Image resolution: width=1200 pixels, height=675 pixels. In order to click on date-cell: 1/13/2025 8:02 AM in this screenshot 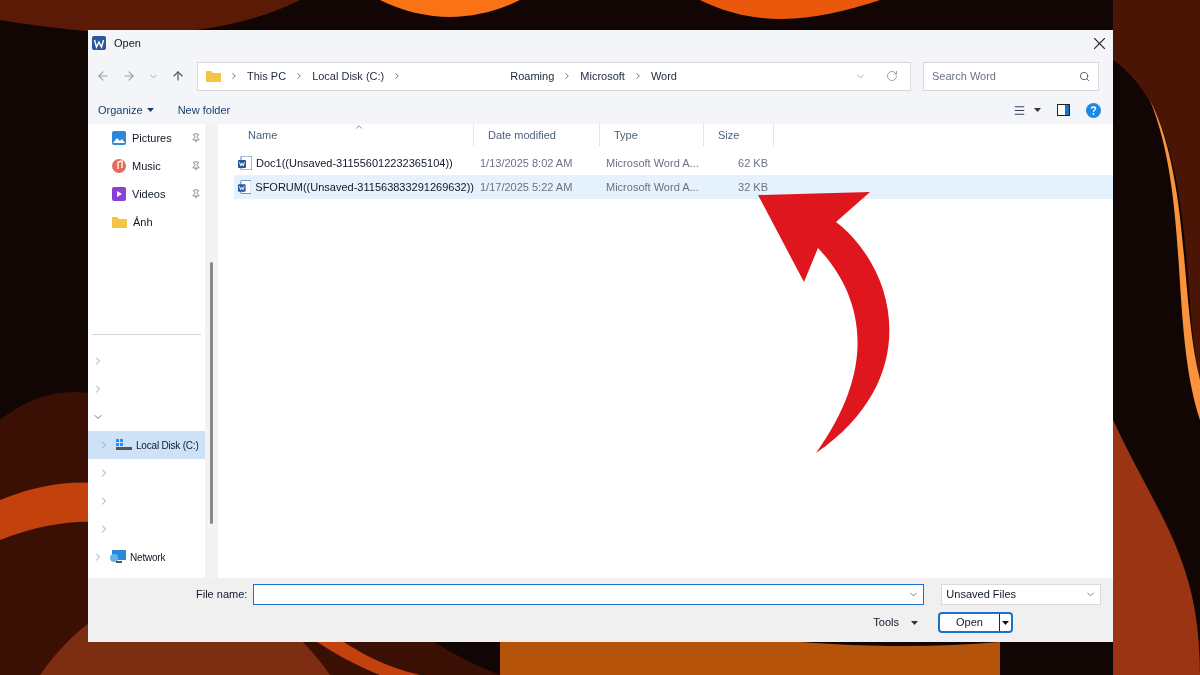, I will do `click(526, 162)`.